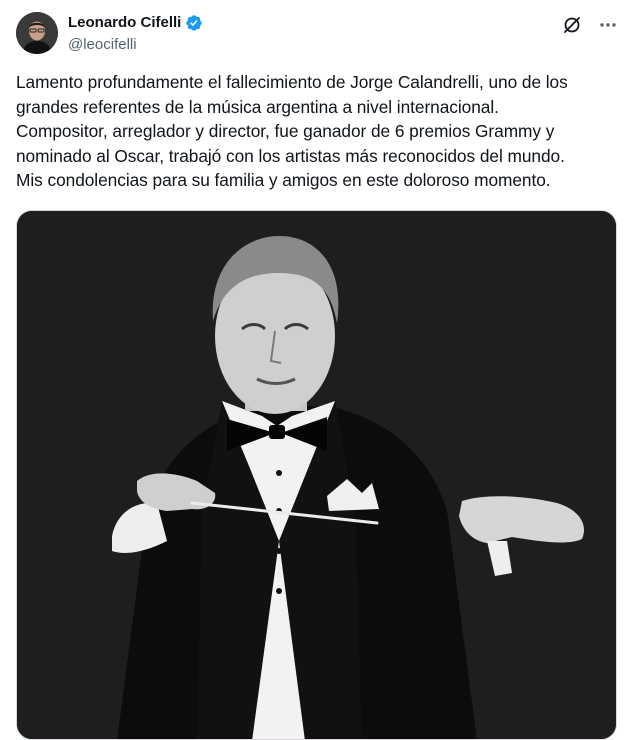 The width and height of the screenshot is (635, 740). Describe the element at coordinates (590, 25) in the screenshot. I see `top-actions` at that location.